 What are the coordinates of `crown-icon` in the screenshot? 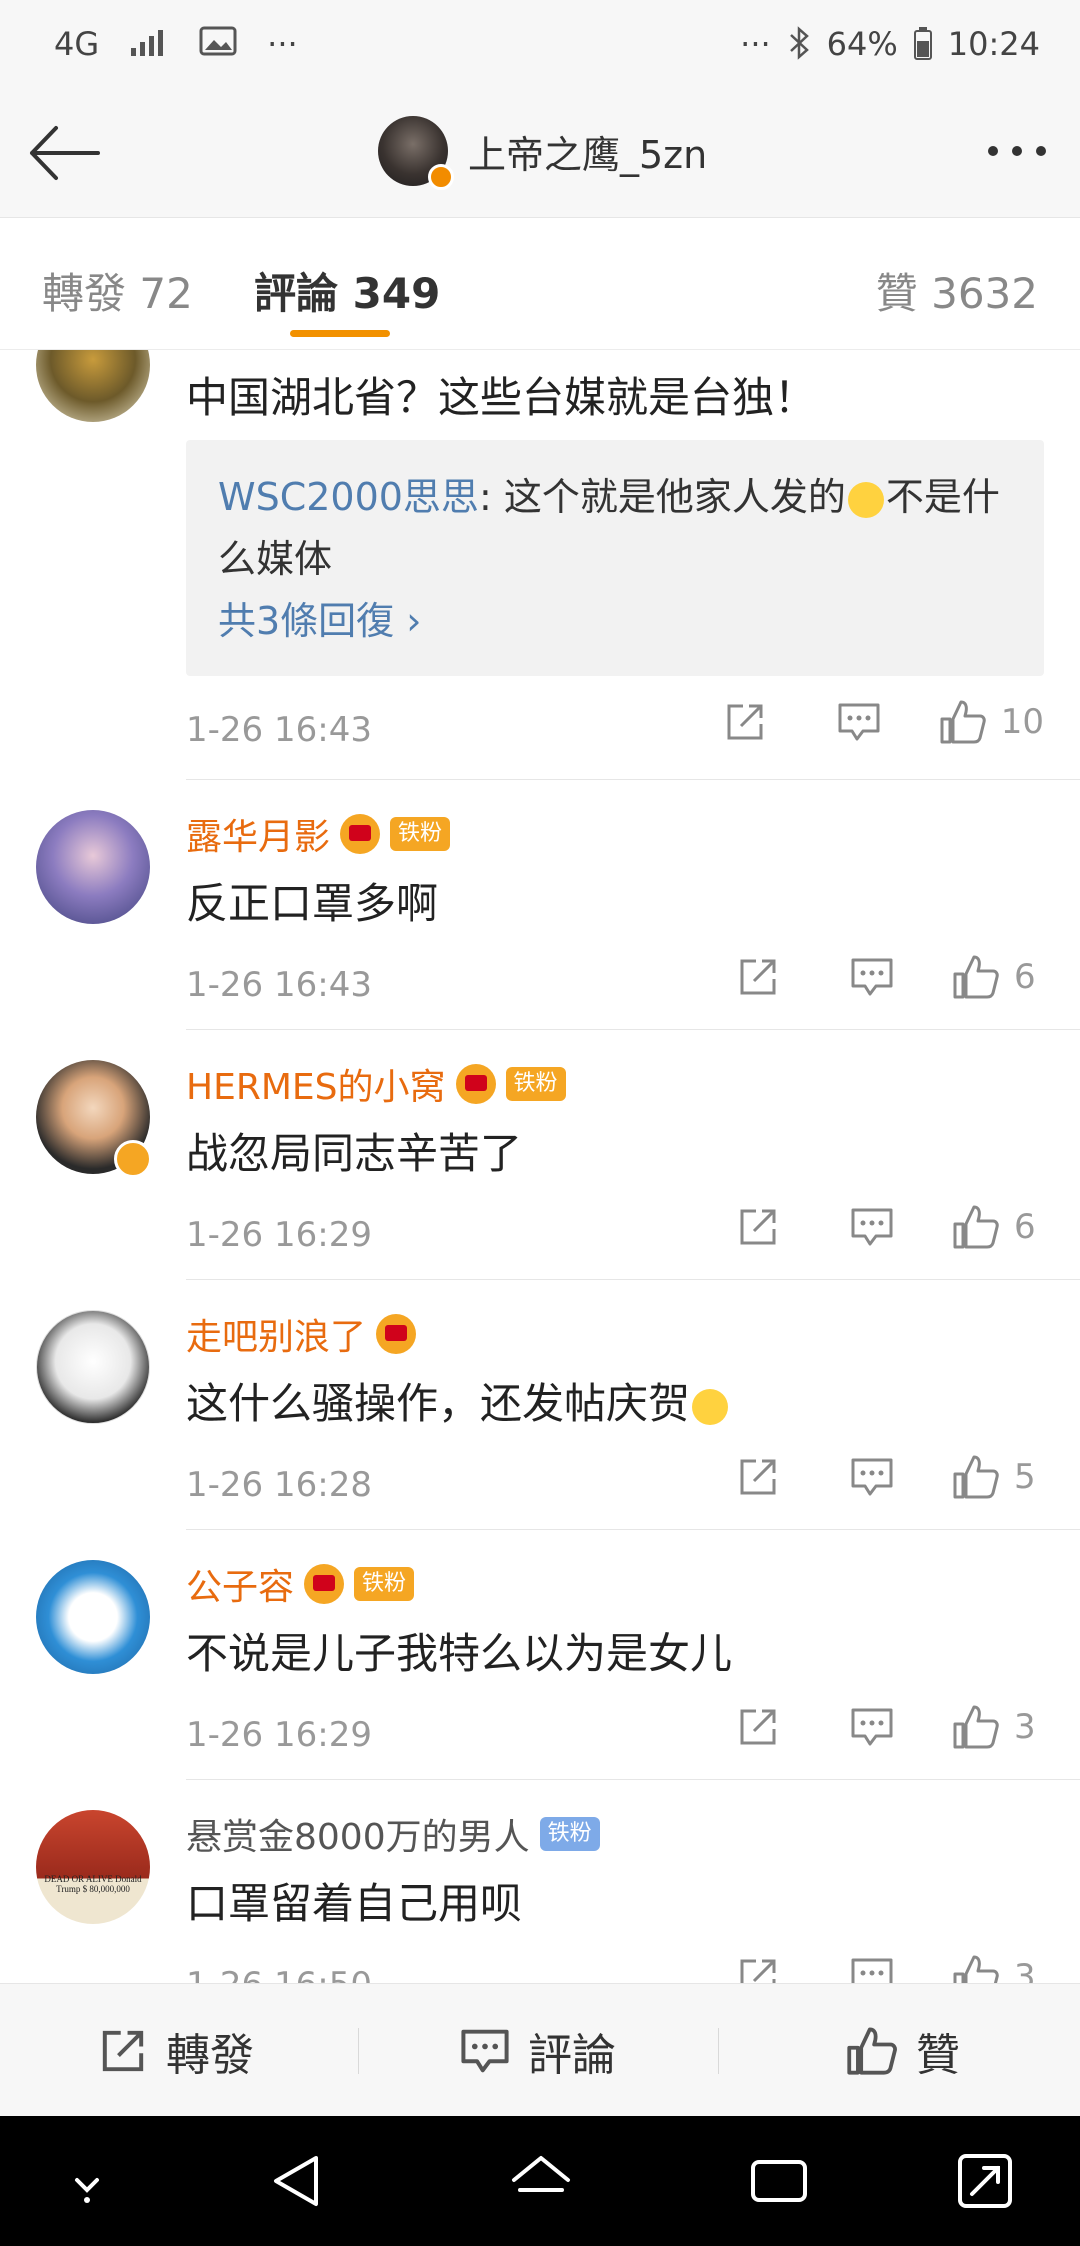 It's located at (396, 1334).